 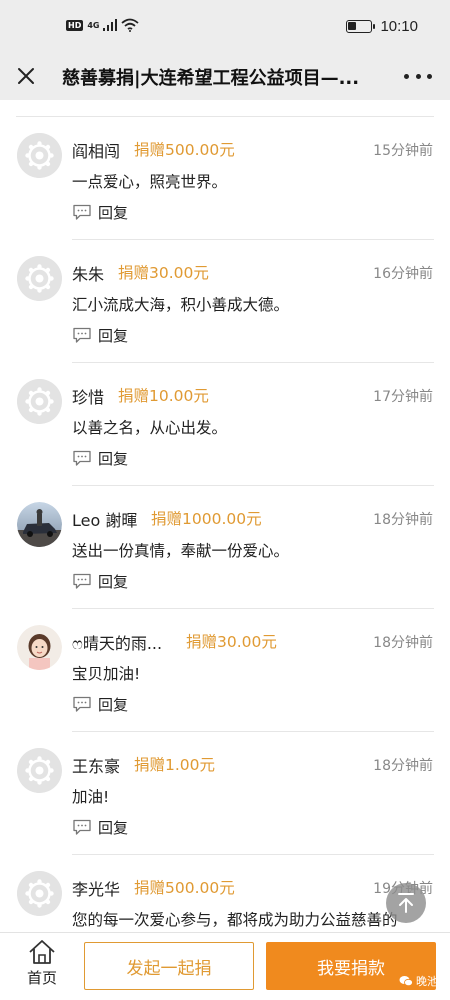 What do you see at coordinates (403, 274) in the screenshot?
I see `timestamp: 16分钟前` at bounding box center [403, 274].